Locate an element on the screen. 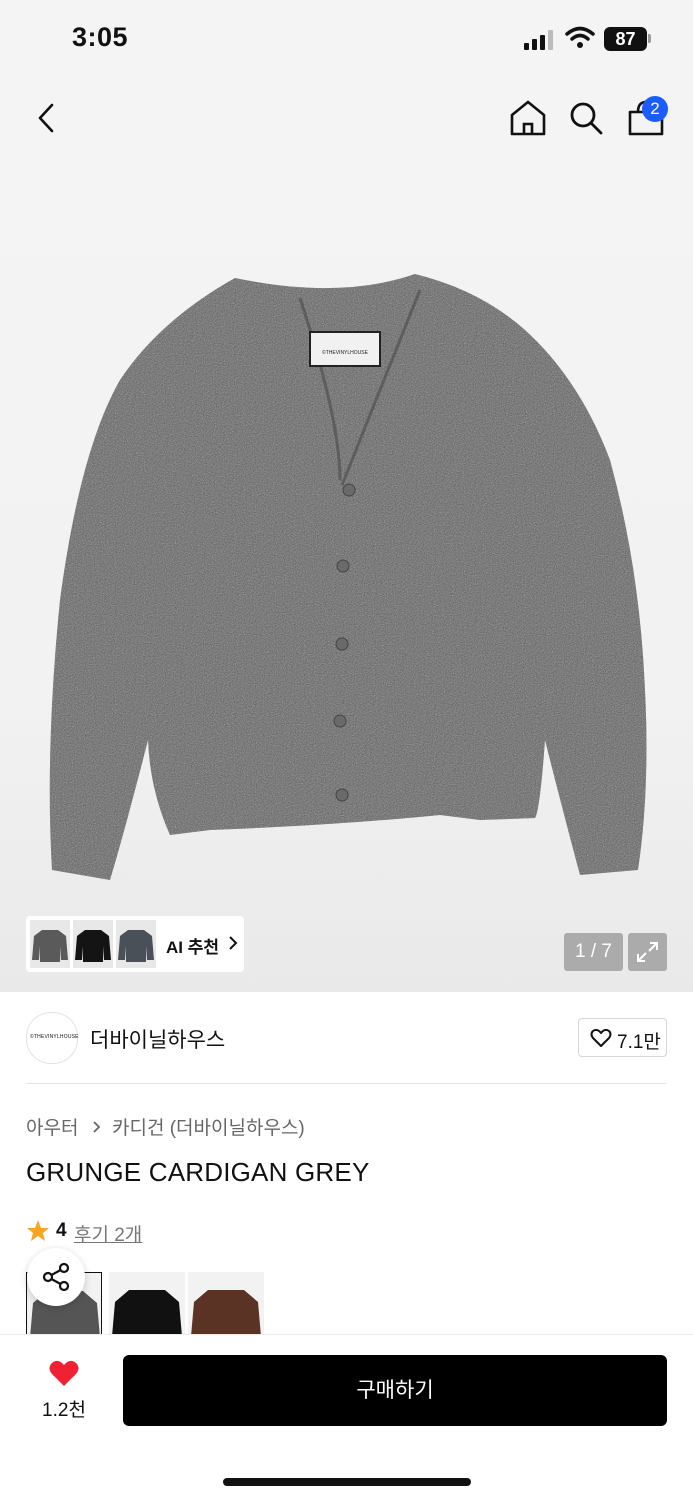 The width and height of the screenshot is (693, 1501). ai-thumb-charcoal is located at coordinates (136, 944).